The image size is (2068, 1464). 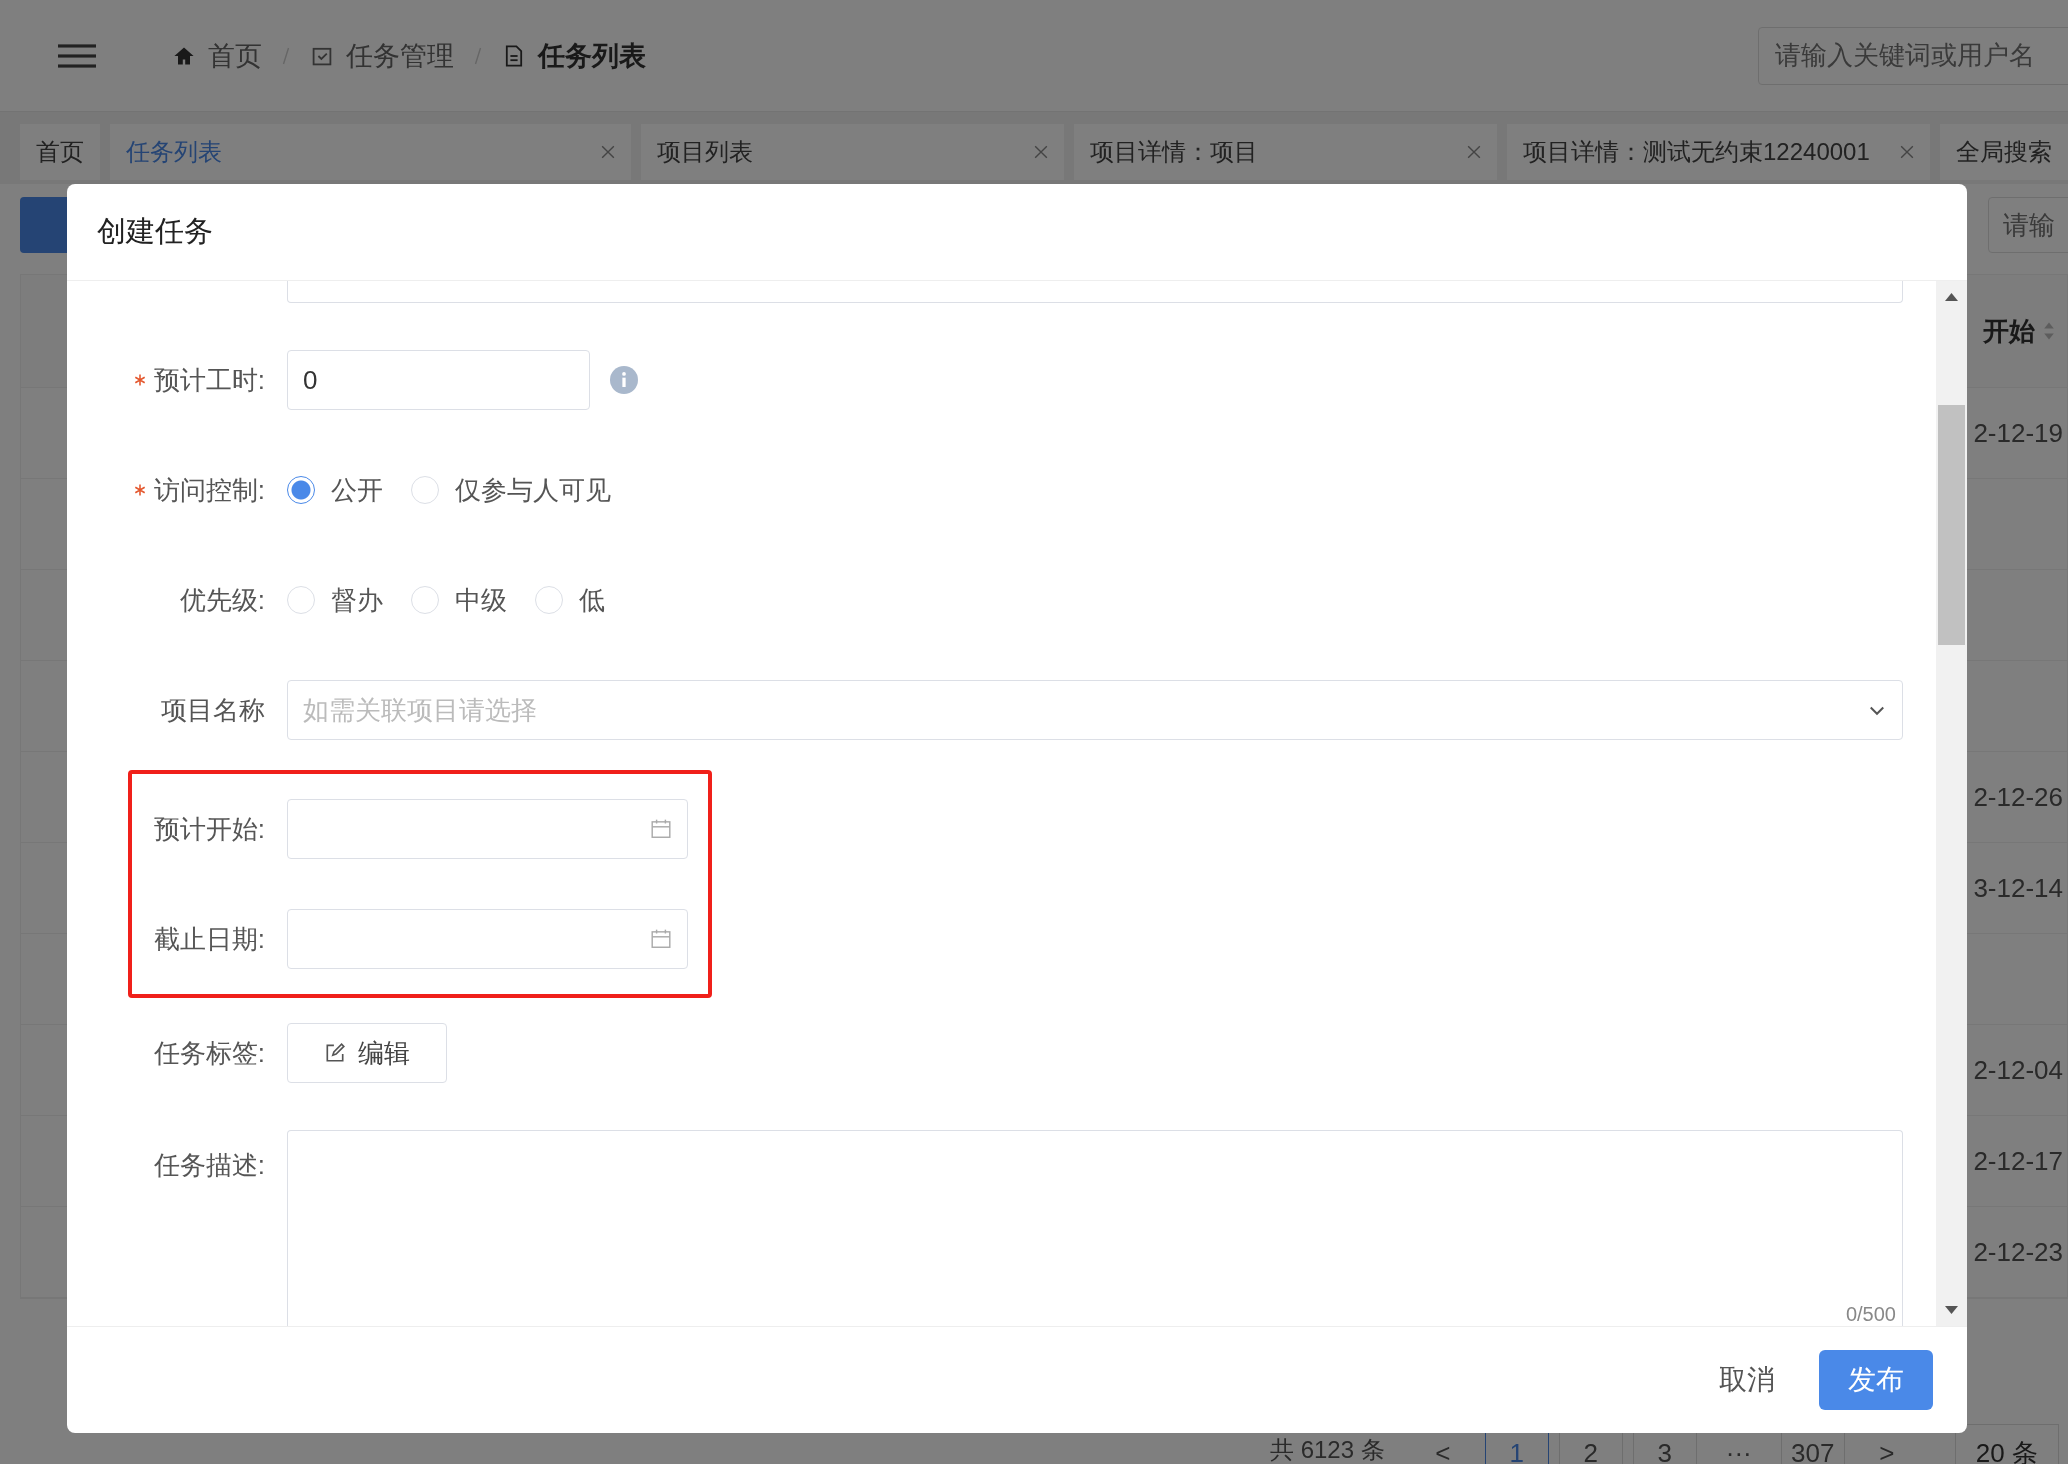 I want to click on table-cell: 2-12-17, so click(x=2018, y=1161).